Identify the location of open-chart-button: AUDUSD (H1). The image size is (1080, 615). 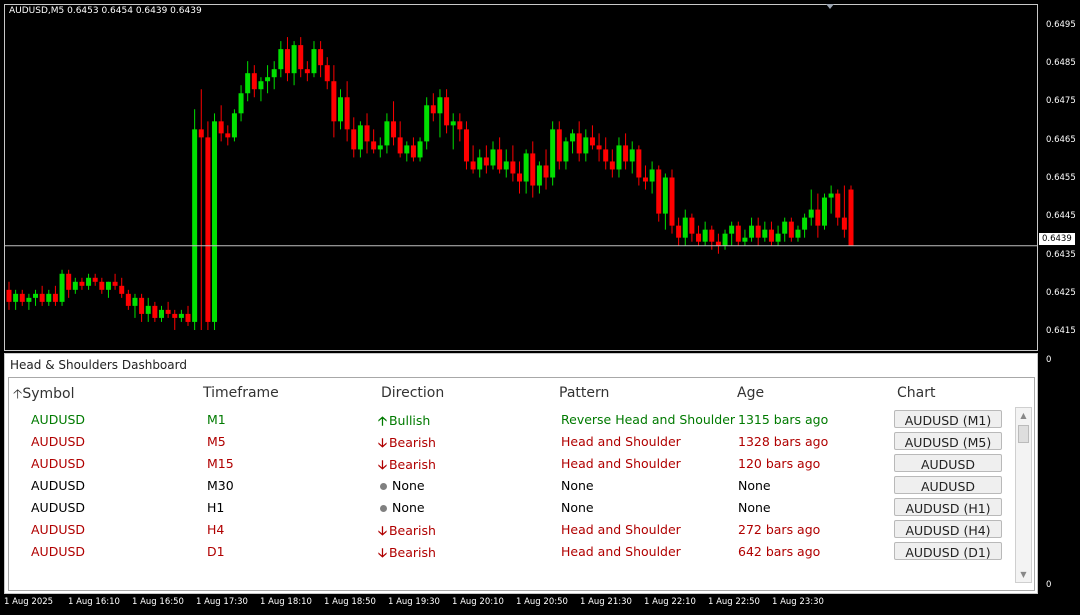
(948, 507).